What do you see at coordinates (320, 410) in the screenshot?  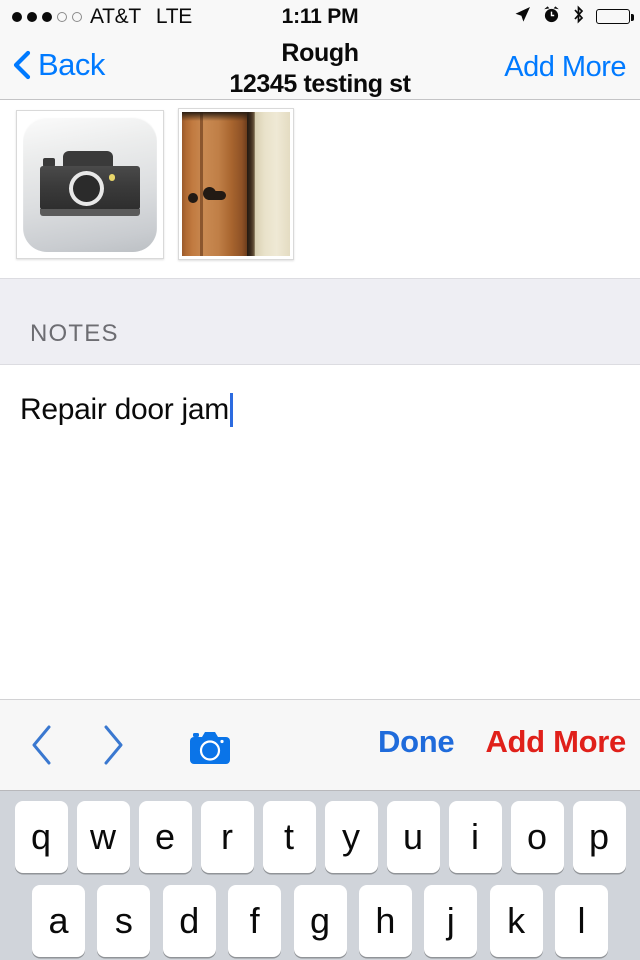 I see `notes-text-row: Repair door jam` at bounding box center [320, 410].